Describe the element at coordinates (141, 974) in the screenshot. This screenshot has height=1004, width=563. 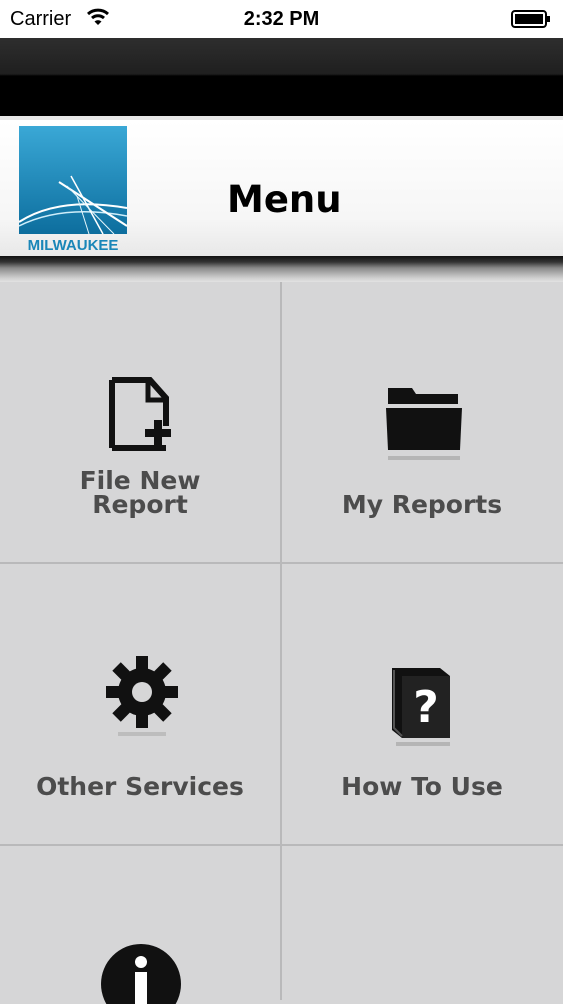
I see `info-icon` at that location.